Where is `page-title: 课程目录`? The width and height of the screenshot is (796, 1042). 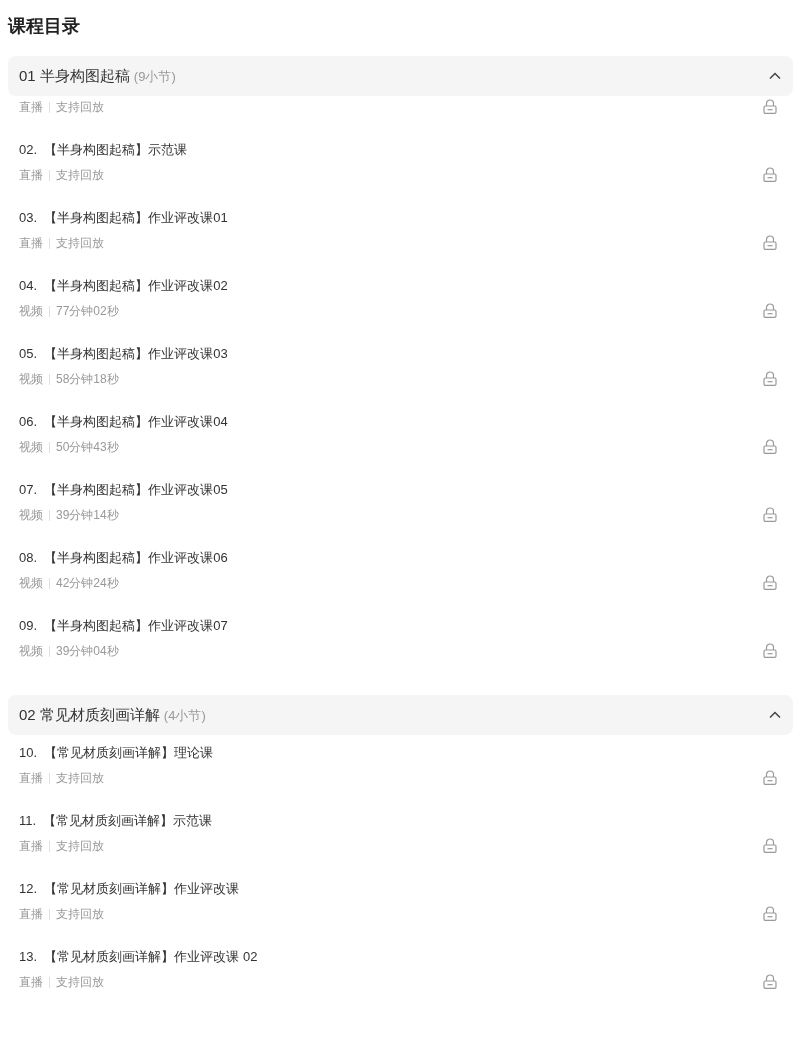
page-title: 课程目录 is located at coordinates (44, 26).